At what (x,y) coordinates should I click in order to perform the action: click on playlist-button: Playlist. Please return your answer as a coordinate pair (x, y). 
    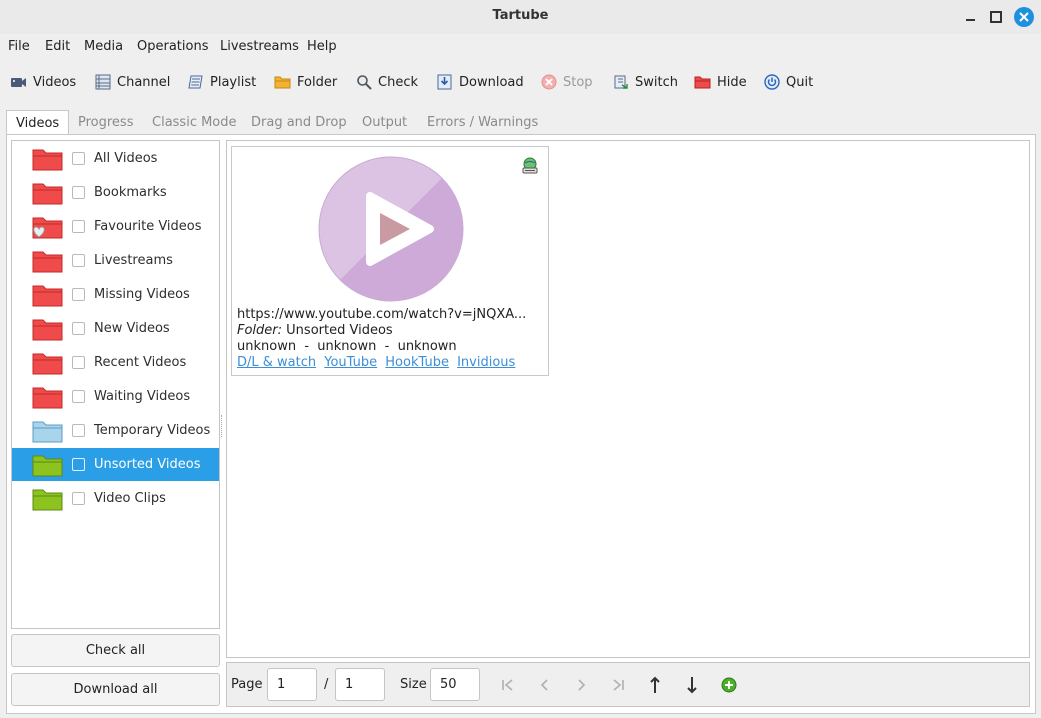
    Looking at the image, I should click on (221, 82).